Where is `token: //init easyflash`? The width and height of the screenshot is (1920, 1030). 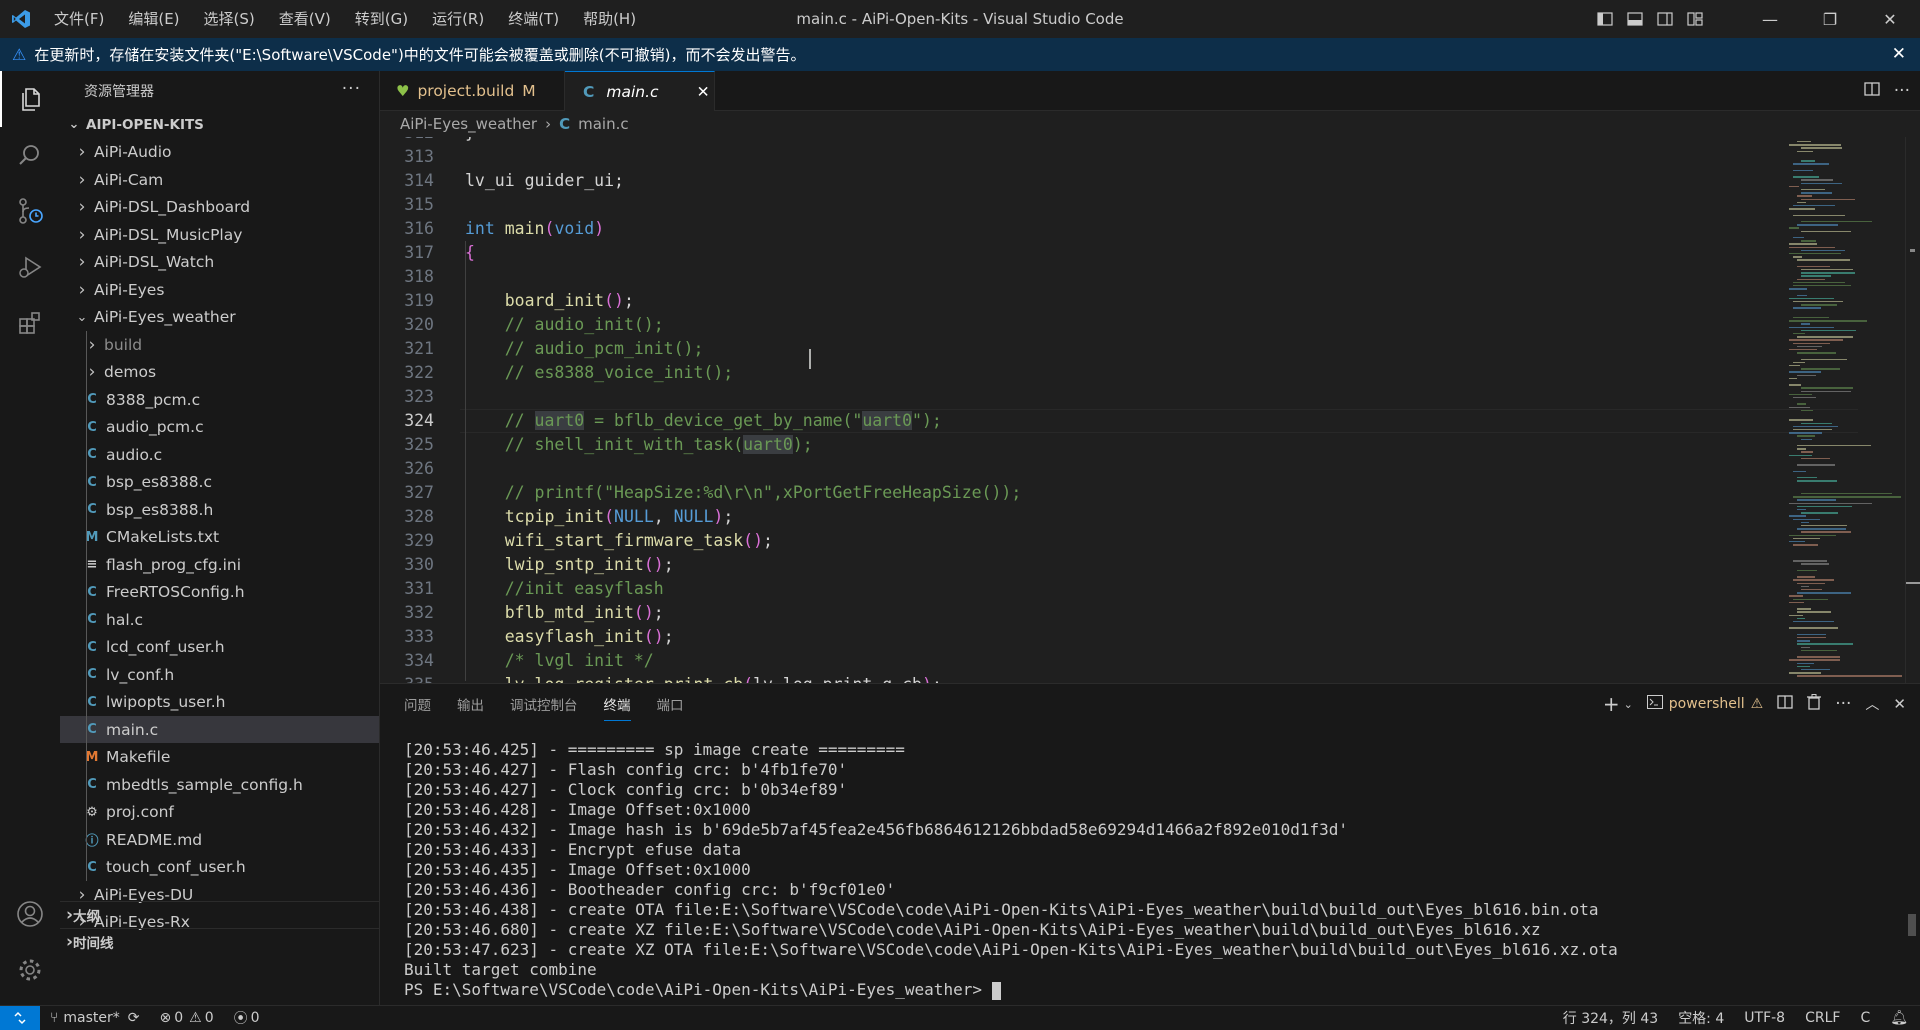 token: //init easyflash is located at coordinates (564, 588).